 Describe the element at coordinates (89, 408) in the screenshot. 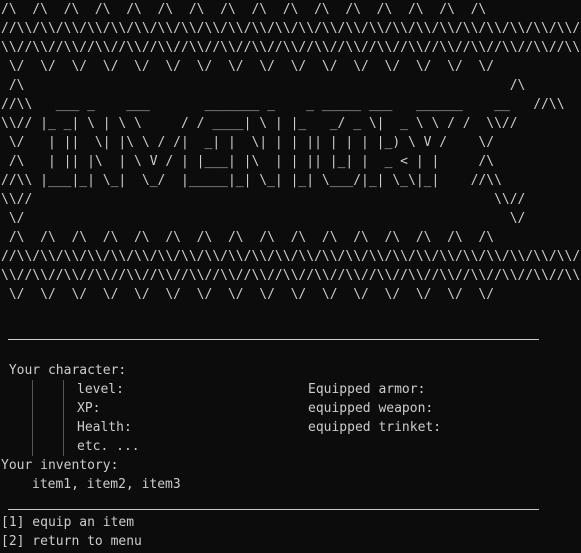

I see `stat-xp-label: XP:` at that location.